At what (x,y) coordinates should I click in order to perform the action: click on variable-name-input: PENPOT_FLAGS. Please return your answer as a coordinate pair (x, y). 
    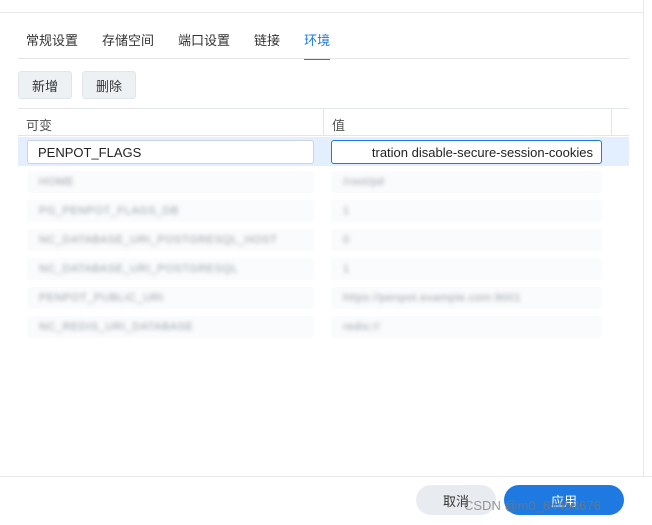
    Looking at the image, I should click on (170, 152).